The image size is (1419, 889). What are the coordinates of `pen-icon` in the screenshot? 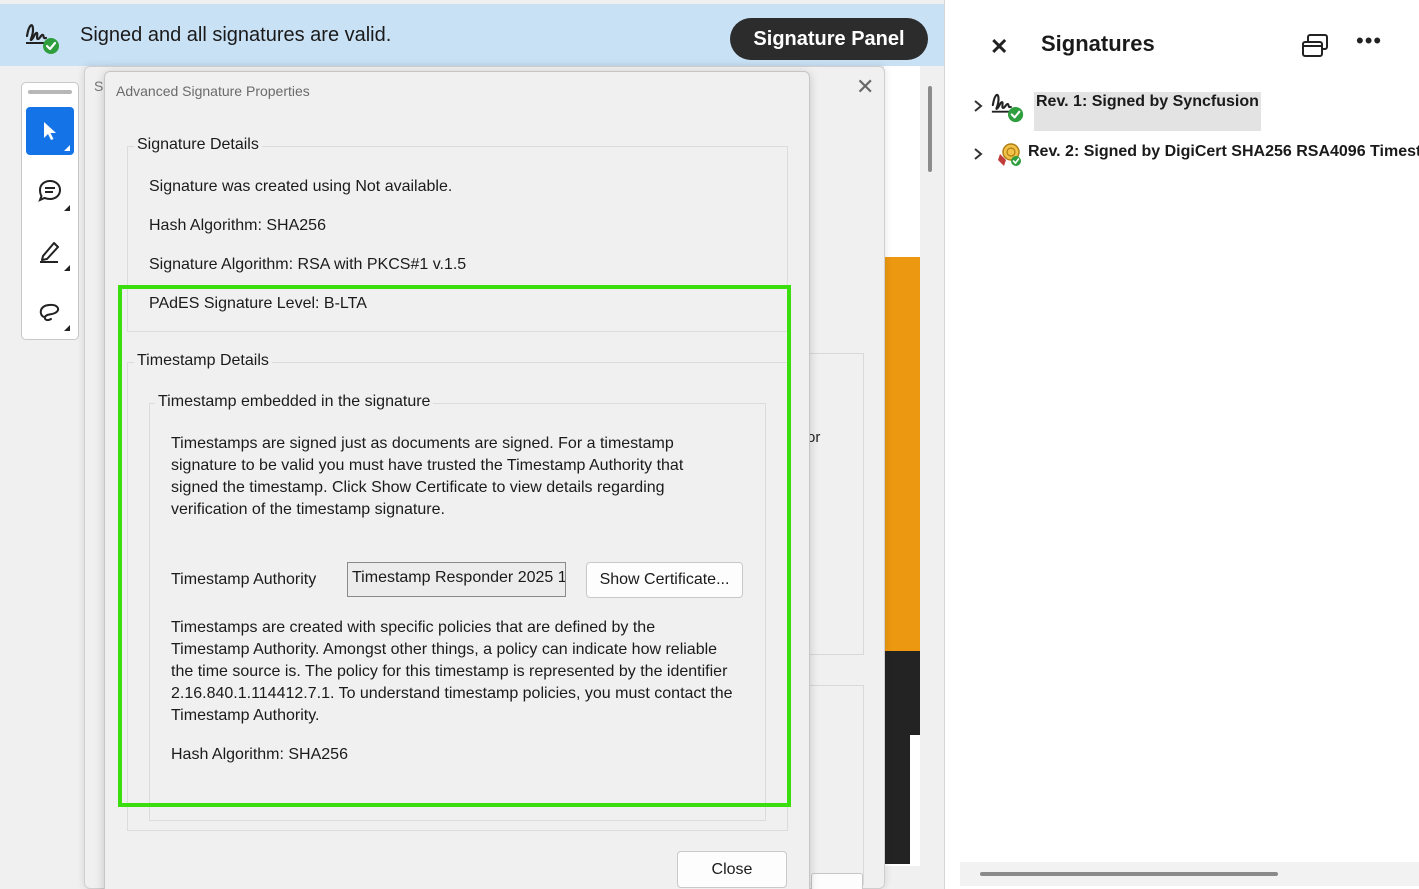 It's located at (49, 252).